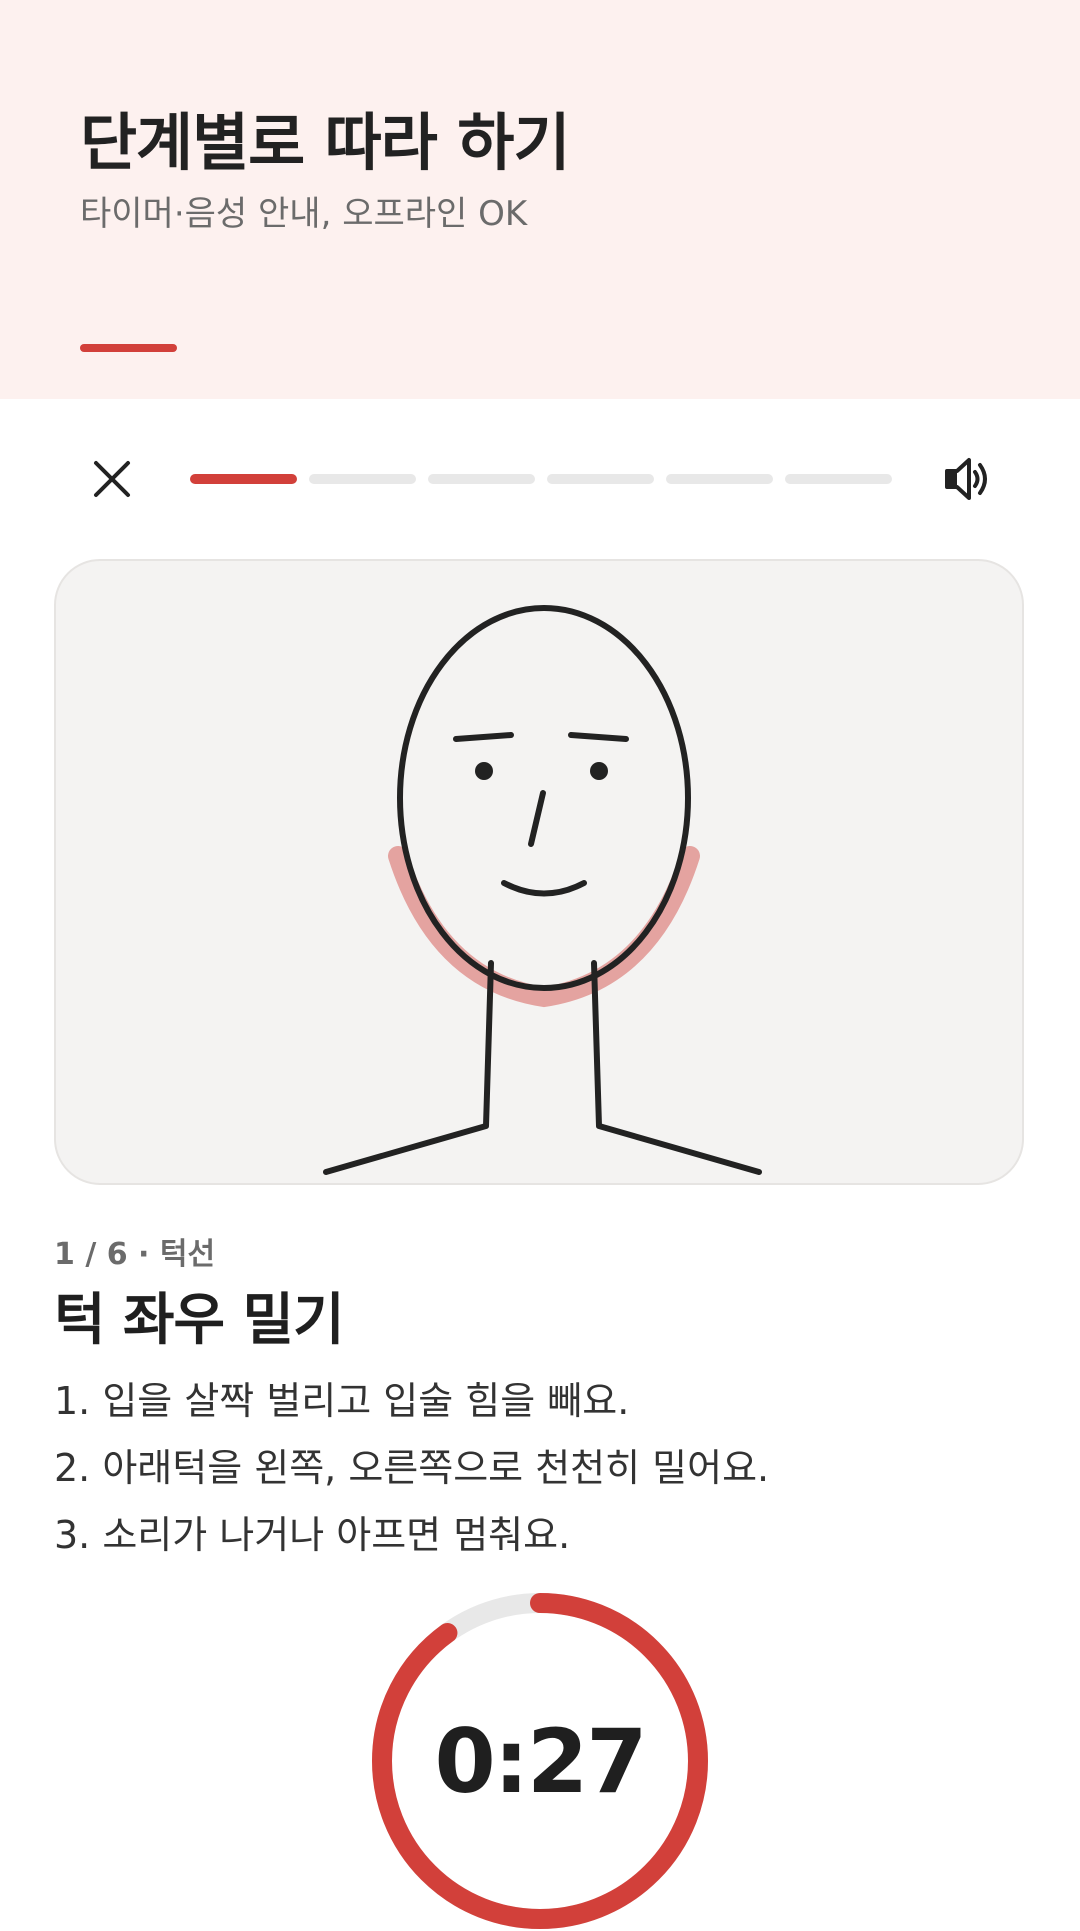 The height and width of the screenshot is (1931, 1080). What do you see at coordinates (128, 348) in the screenshot?
I see `header-accent-bar` at bounding box center [128, 348].